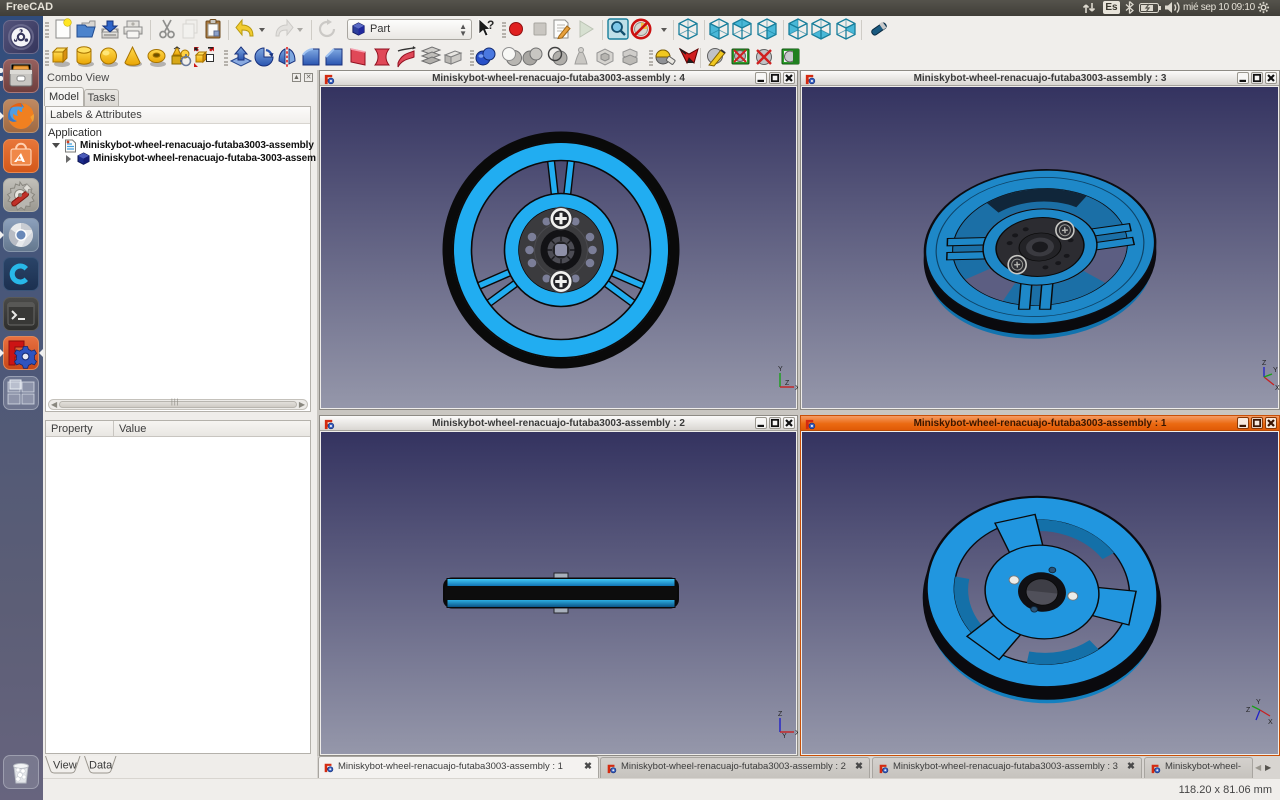  I want to click on svg-text: View, so click(65, 766).